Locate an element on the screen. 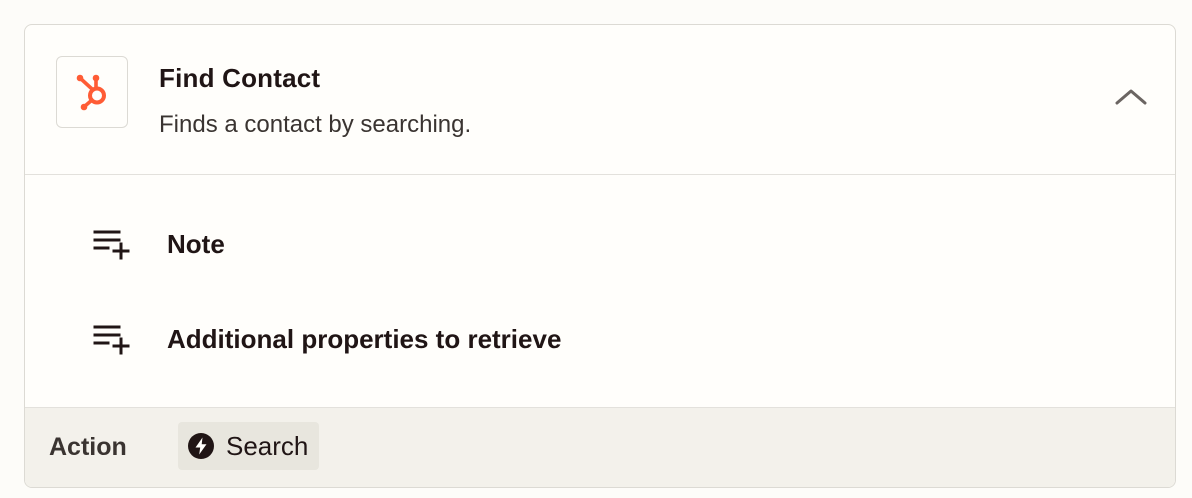  action-type-badge: Search is located at coordinates (249, 446).